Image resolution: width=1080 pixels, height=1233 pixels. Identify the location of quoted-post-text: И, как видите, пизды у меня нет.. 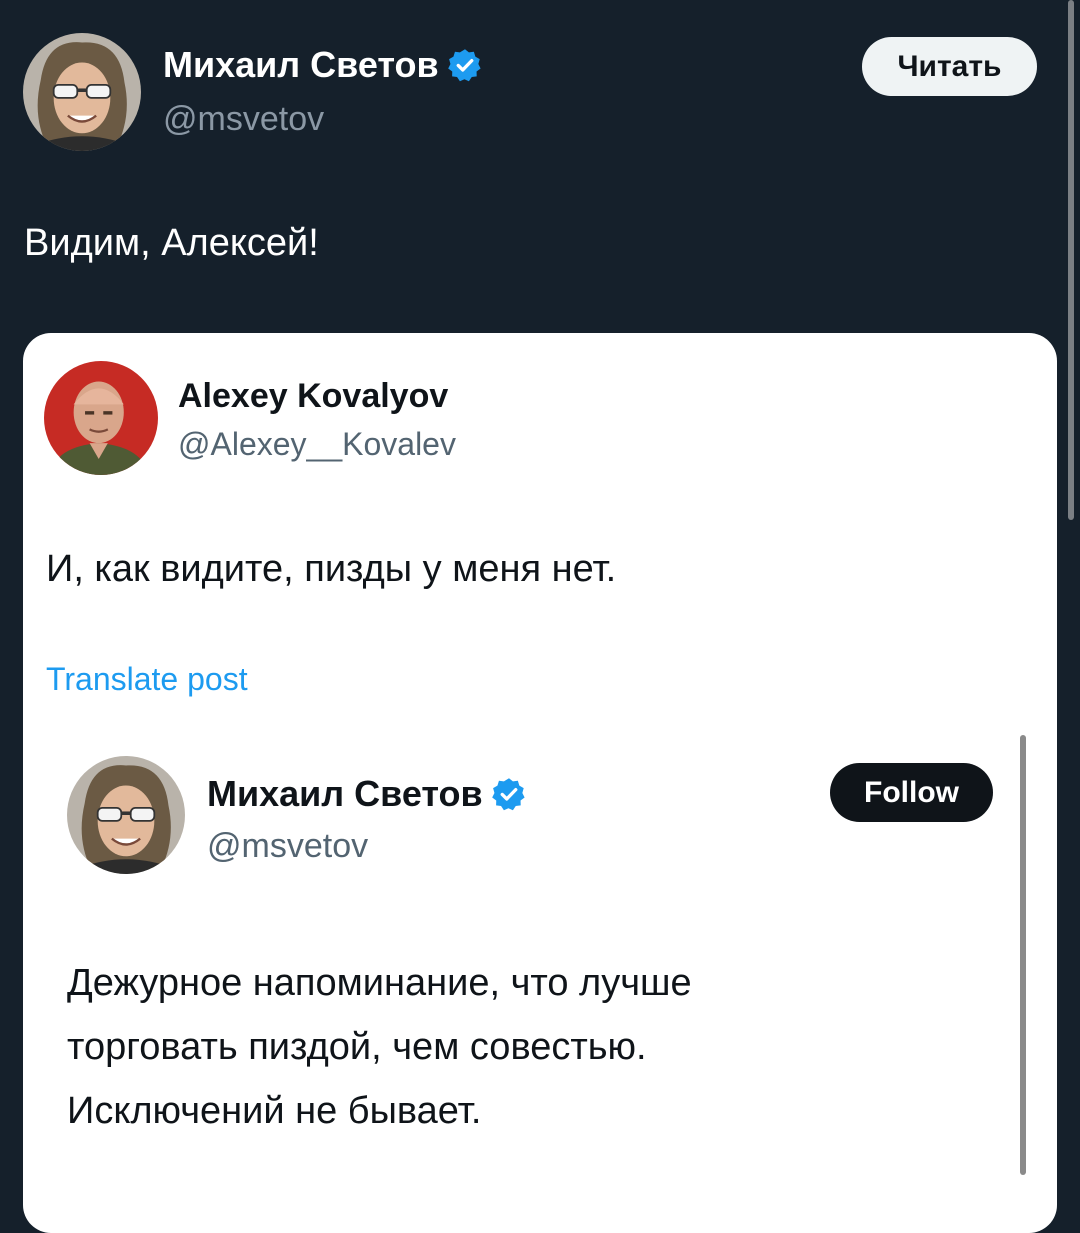
(331, 569).